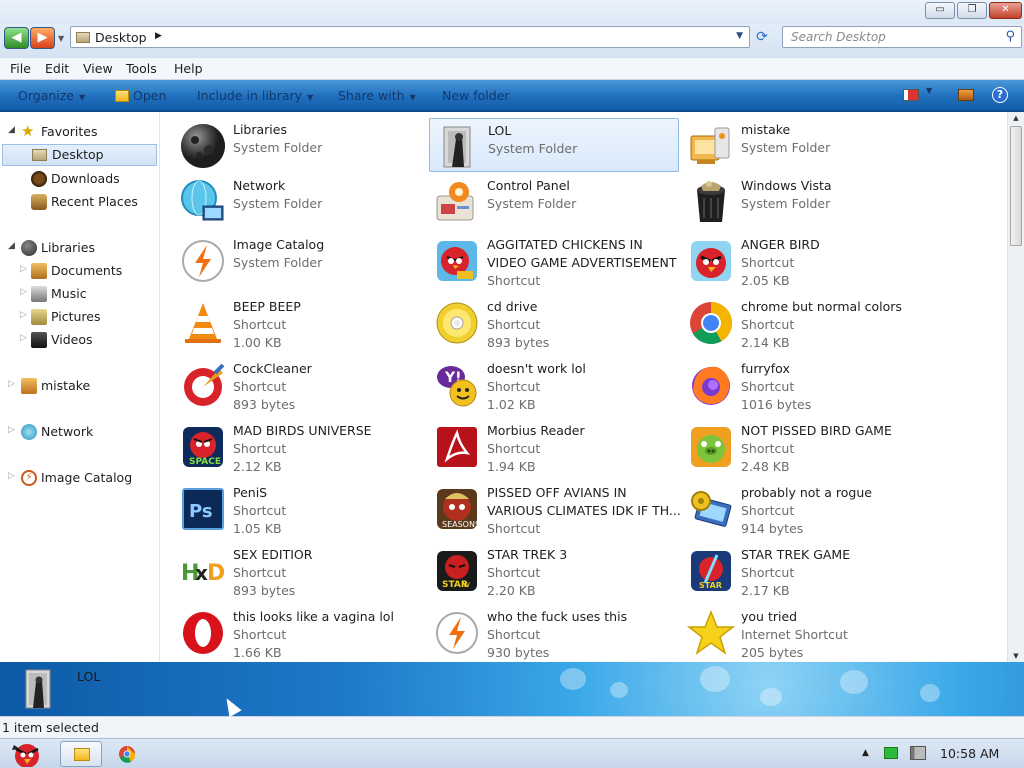 This screenshot has width=1024, height=768. What do you see at coordinates (865, 753) in the screenshot?
I see `tray-expand-icon: ▲` at bounding box center [865, 753].